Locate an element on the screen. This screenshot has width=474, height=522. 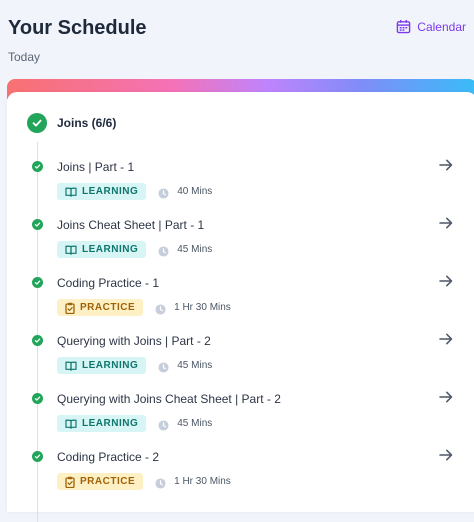
page-subtitle: Today is located at coordinates (24, 57).